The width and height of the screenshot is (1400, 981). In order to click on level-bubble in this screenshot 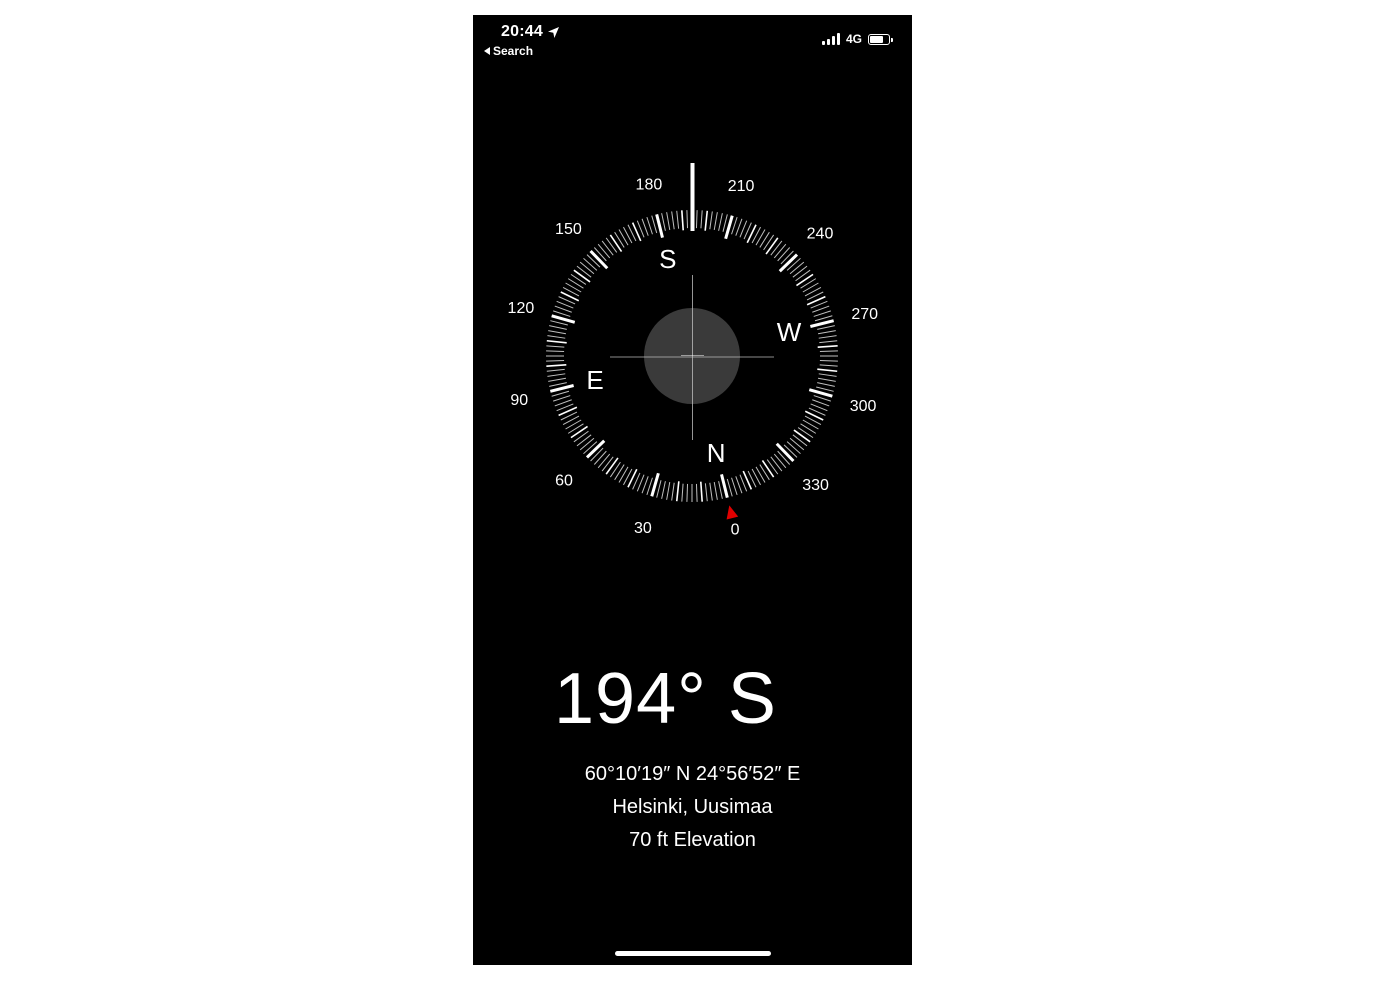, I will do `click(692, 356)`.